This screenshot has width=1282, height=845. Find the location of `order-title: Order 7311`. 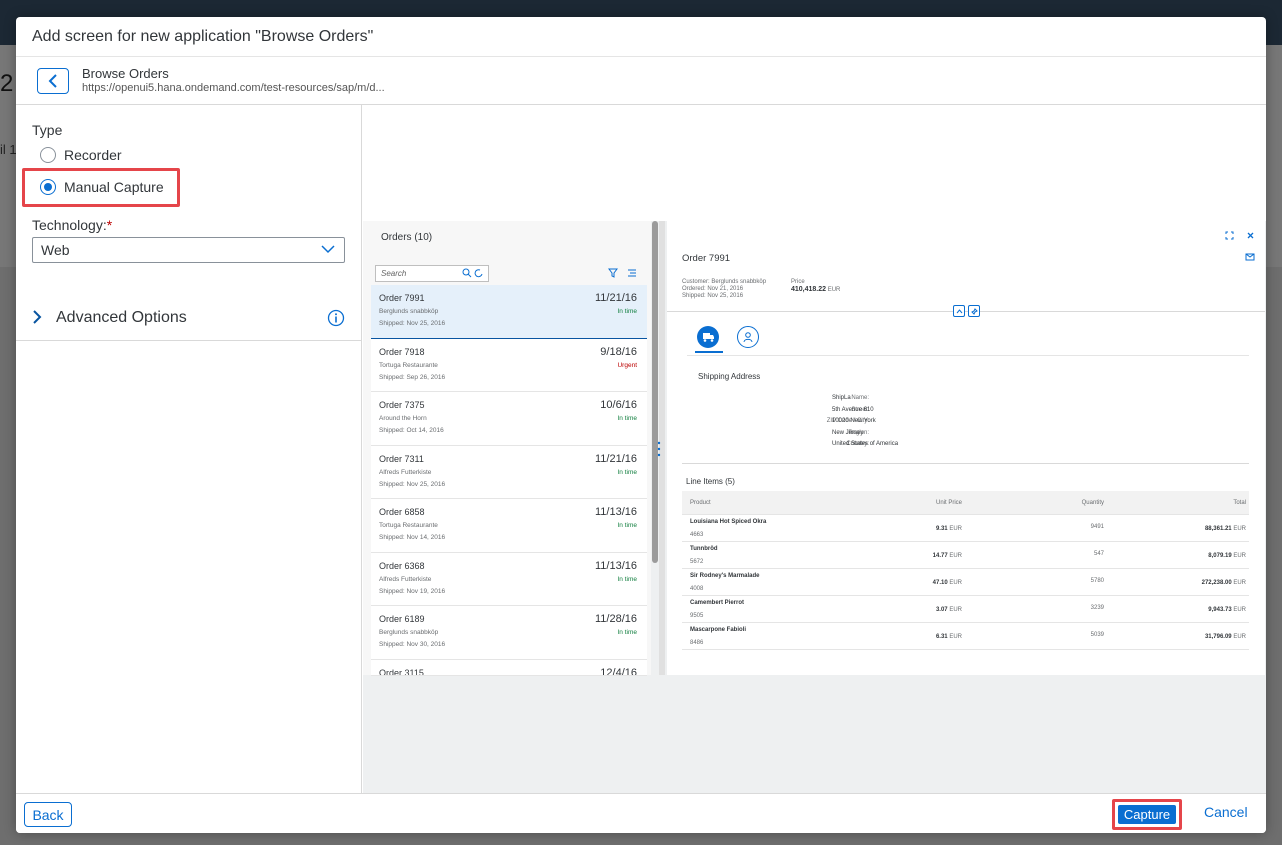

order-title: Order 7311 is located at coordinates (401, 458).